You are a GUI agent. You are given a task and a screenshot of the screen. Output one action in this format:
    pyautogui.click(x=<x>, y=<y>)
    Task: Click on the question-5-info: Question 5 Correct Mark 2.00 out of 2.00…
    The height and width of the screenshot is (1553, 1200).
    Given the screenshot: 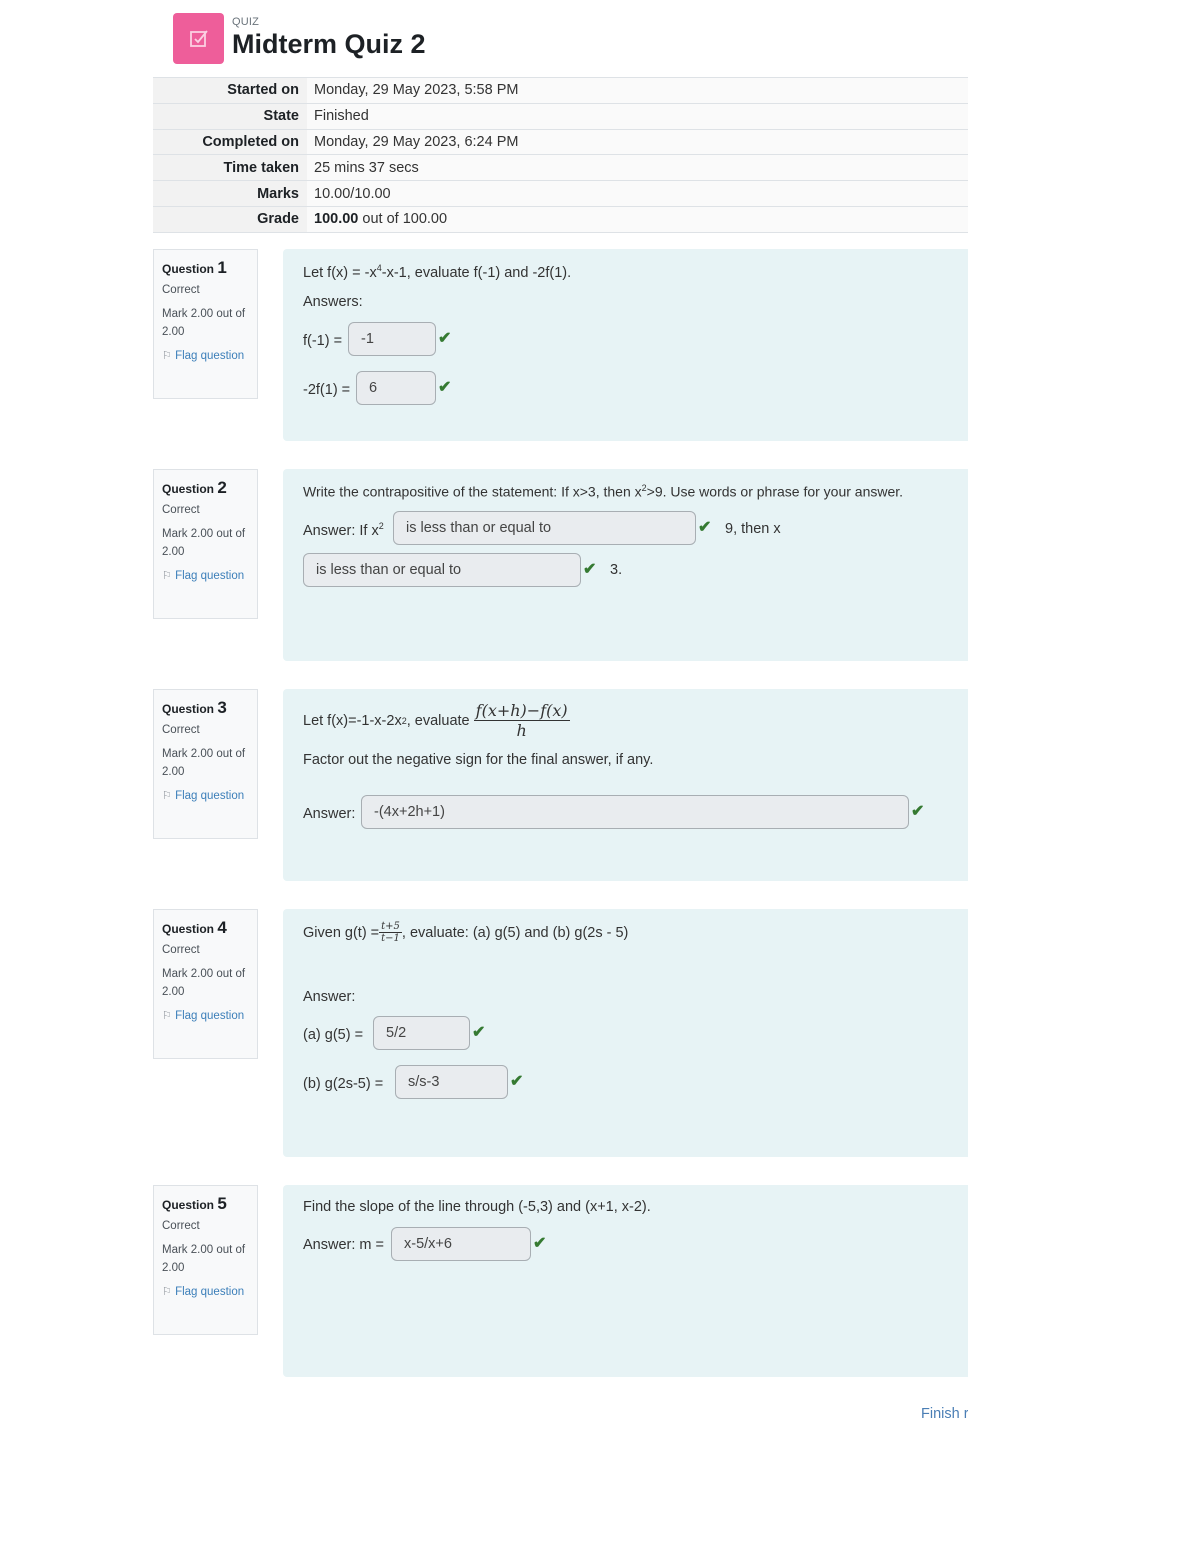 What is the action you would take?
    pyautogui.click(x=205, y=1260)
    